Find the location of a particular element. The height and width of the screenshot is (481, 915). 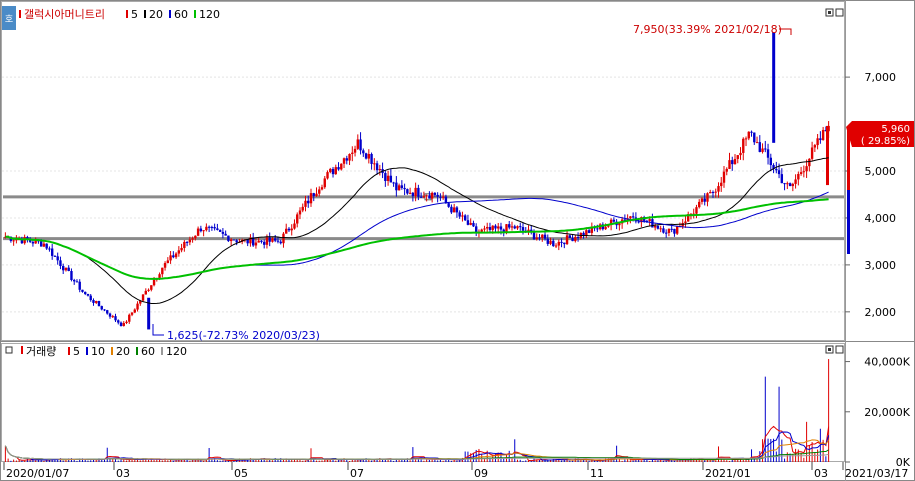

legend-item-5: 5 is located at coordinates (134, 14).